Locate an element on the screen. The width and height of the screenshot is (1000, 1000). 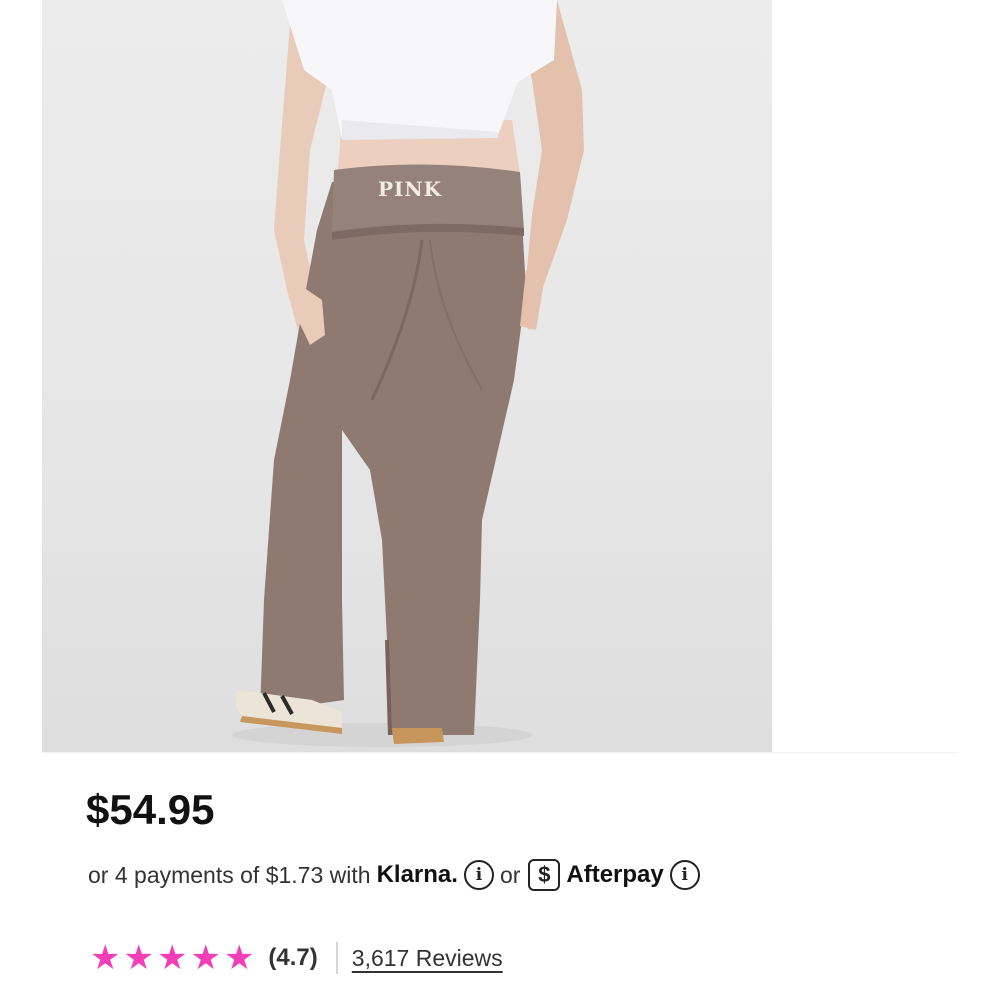
afterpay-info-icon: i is located at coordinates (684, 875).